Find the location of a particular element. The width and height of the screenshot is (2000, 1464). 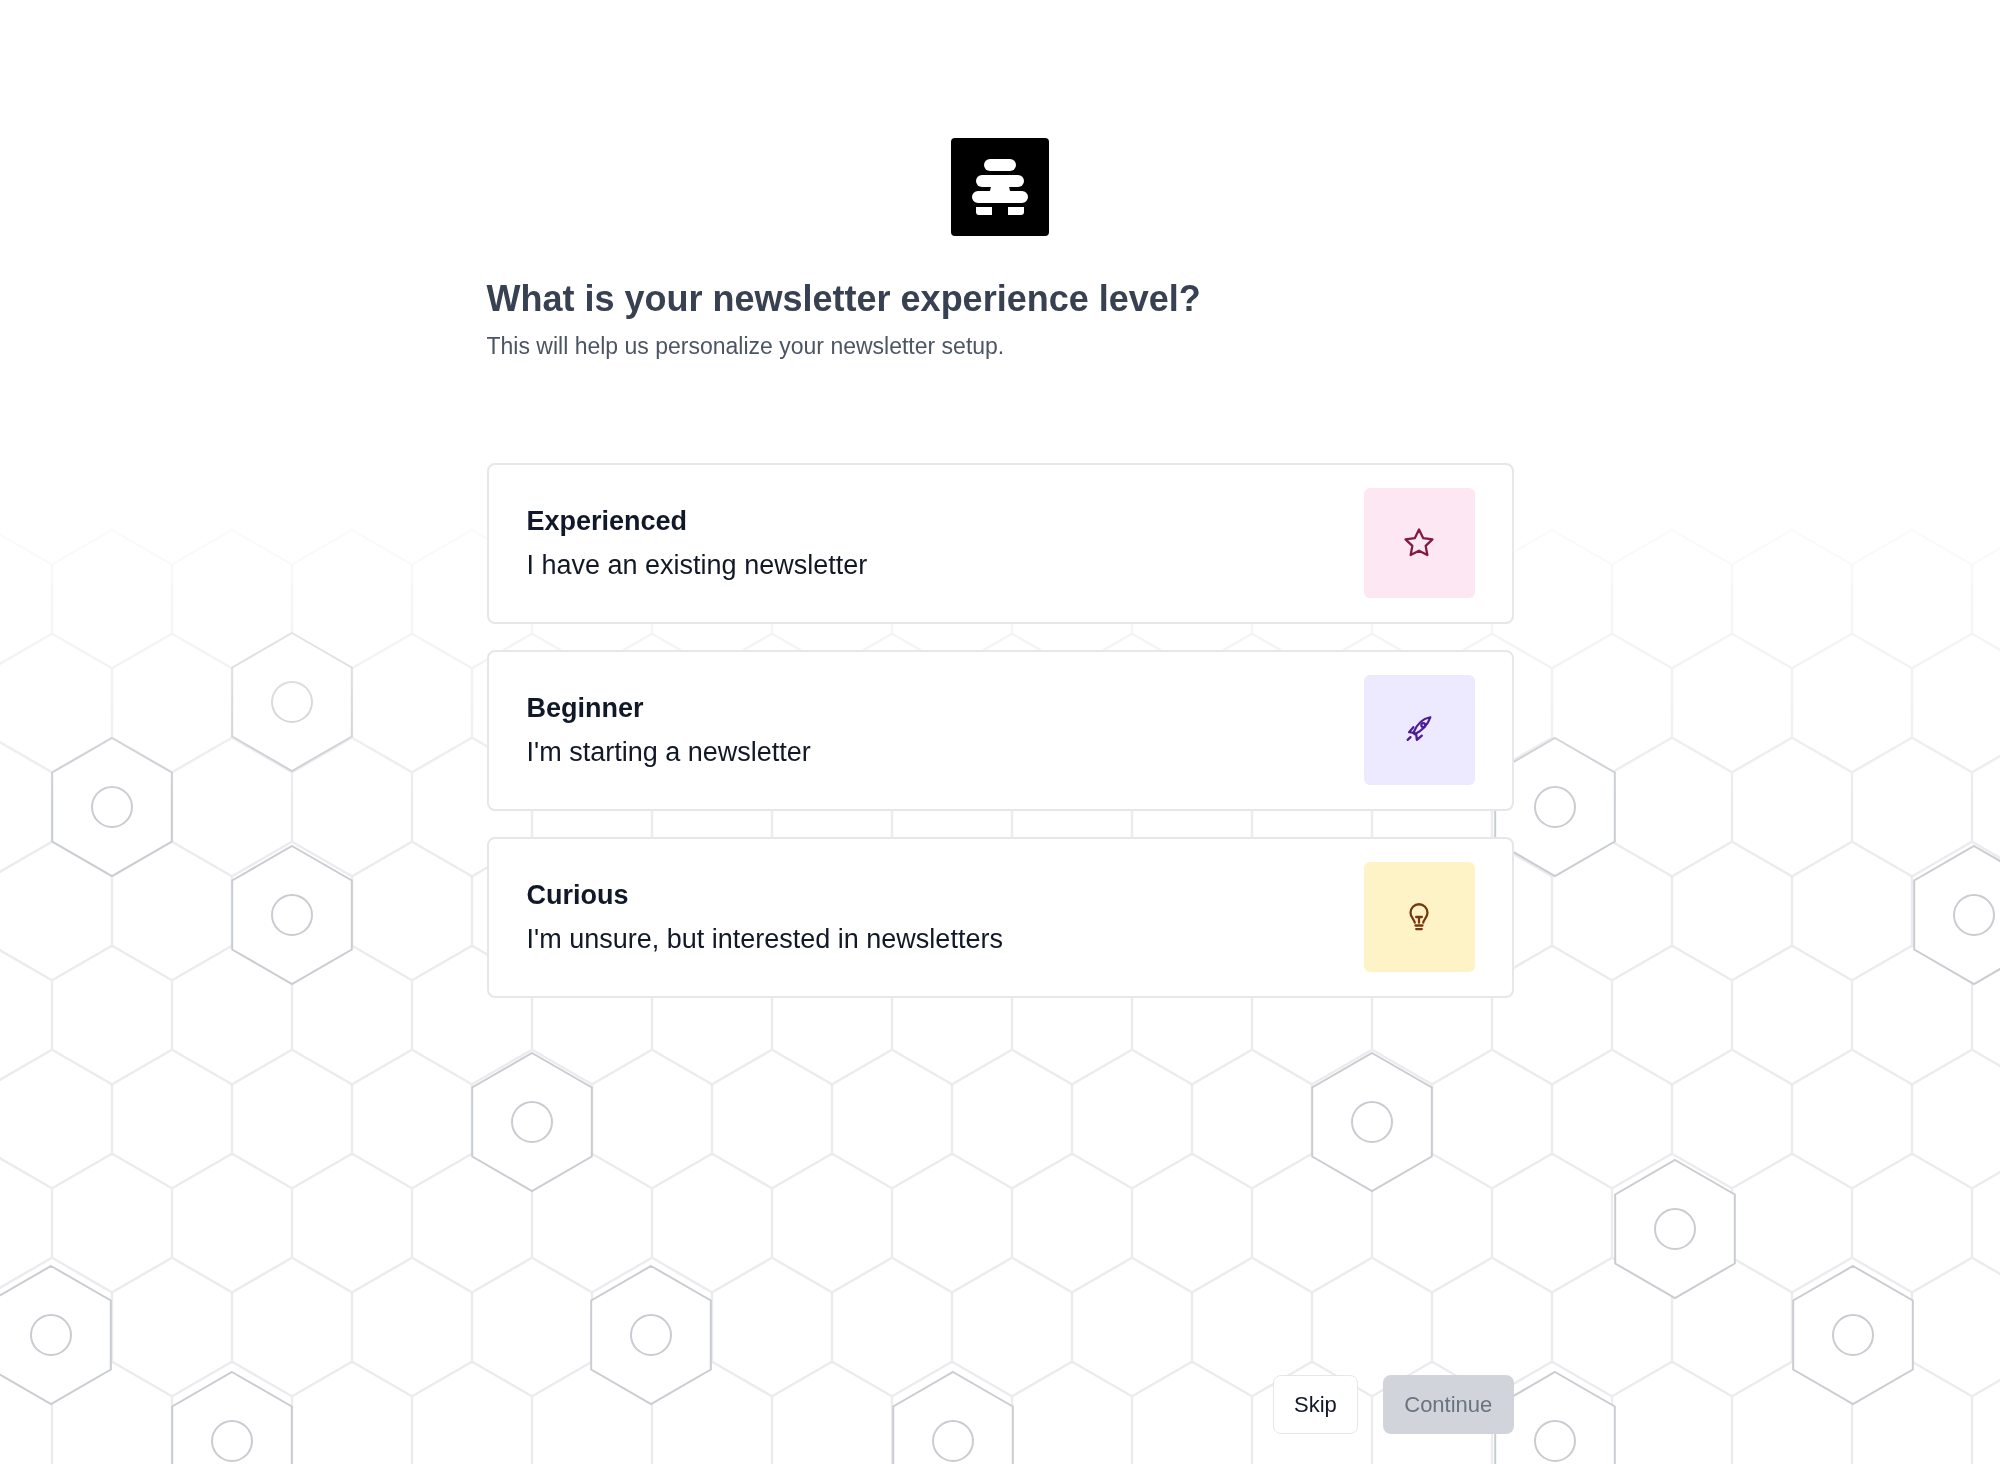

option-title: Curious is located at coordinates (578, 895).